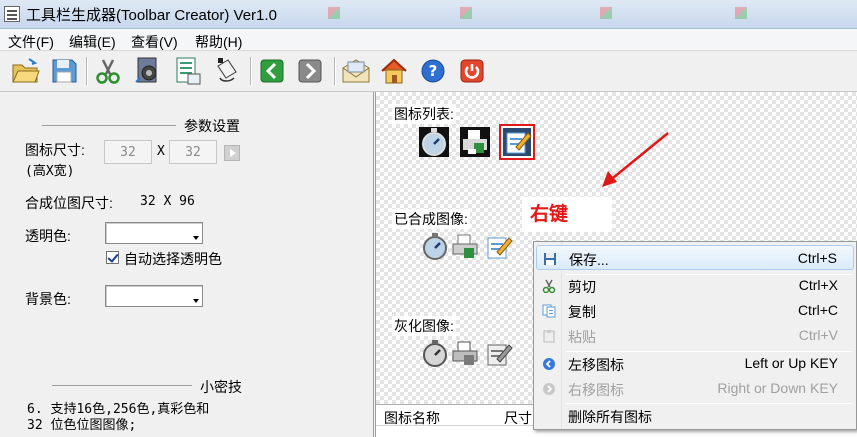 The image size is (857, 437). What do you see at coordinates (48, 236) in the screenshot?
I see `transparent-color-label: 透明色:` at bounding box center [48, 236].